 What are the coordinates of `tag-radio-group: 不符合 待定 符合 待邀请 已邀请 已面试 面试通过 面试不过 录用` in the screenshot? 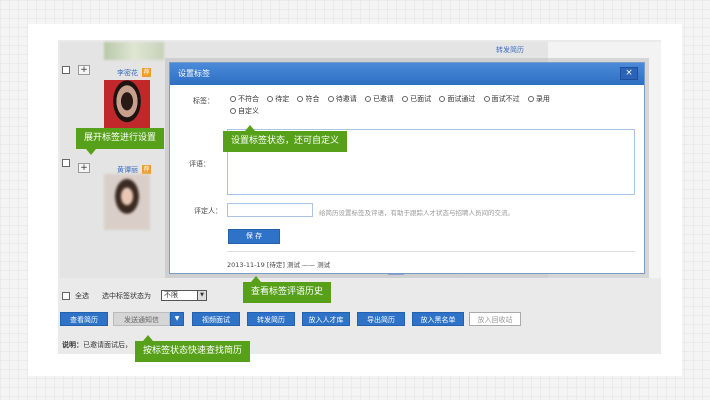 It's located at (393, 99).